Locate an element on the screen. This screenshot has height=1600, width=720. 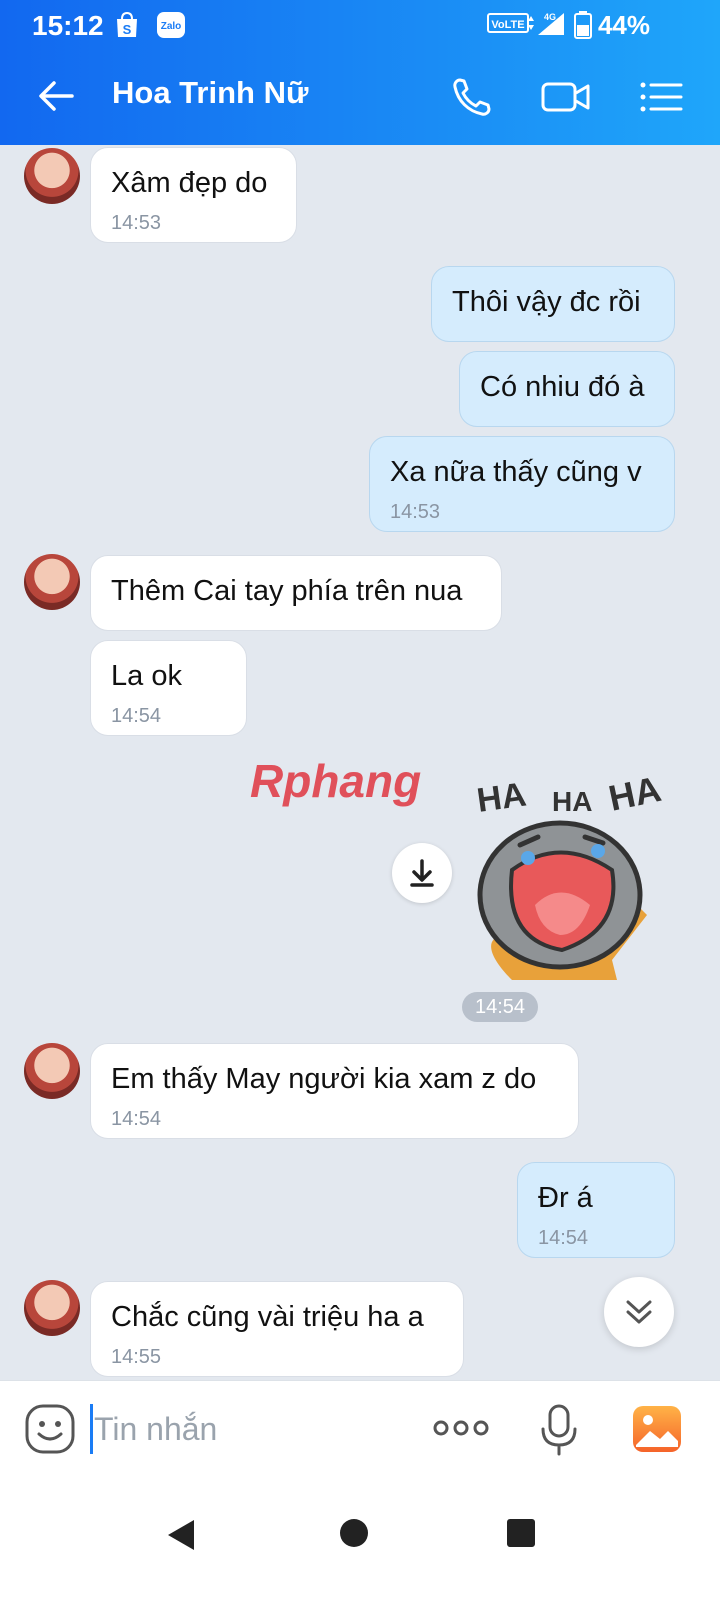
shopee-icon: S is located at coordinates (127, 27).